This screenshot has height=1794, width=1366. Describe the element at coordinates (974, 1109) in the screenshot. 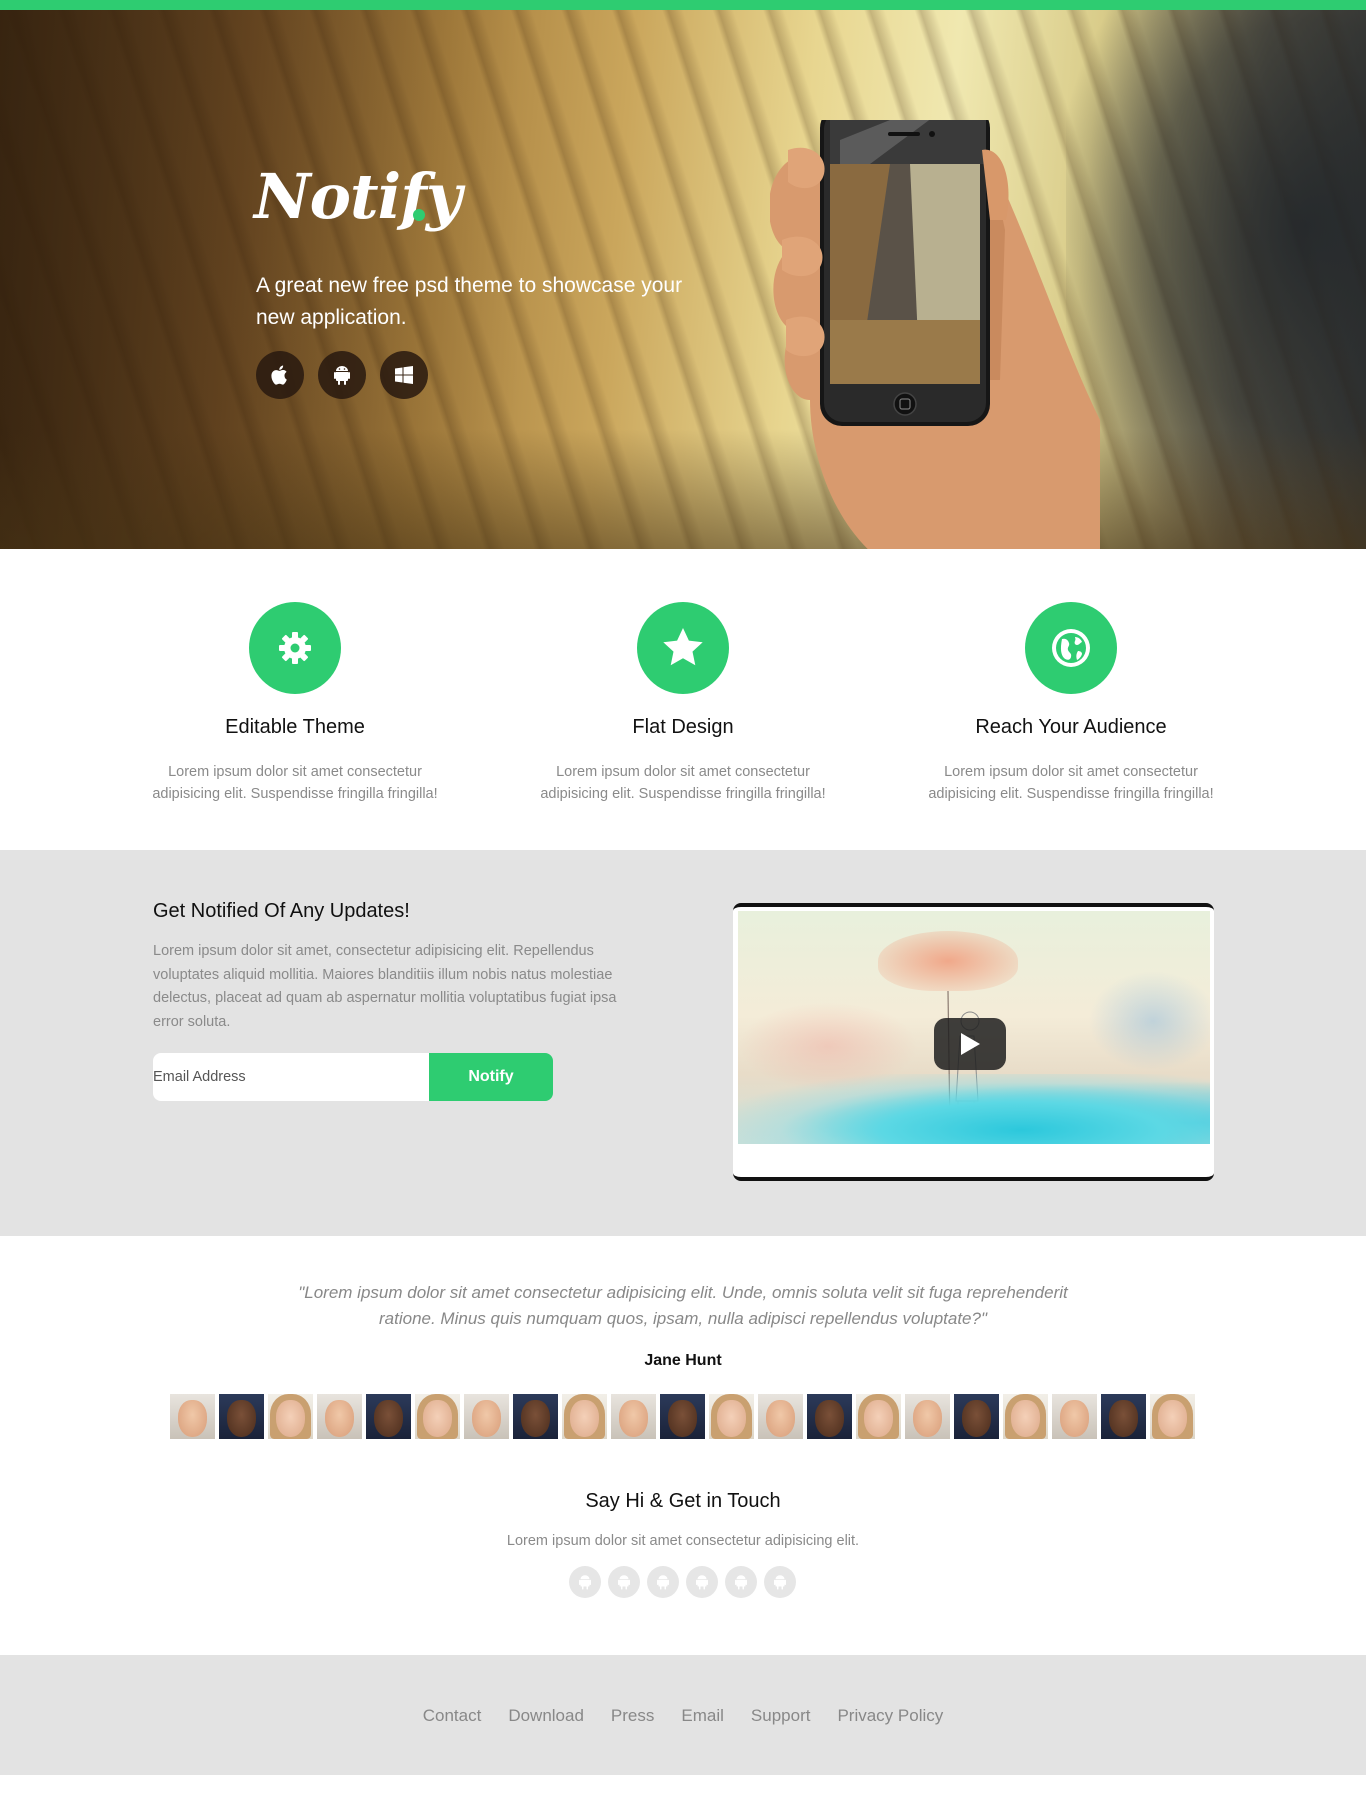

I see `watercolor-water` at that location.